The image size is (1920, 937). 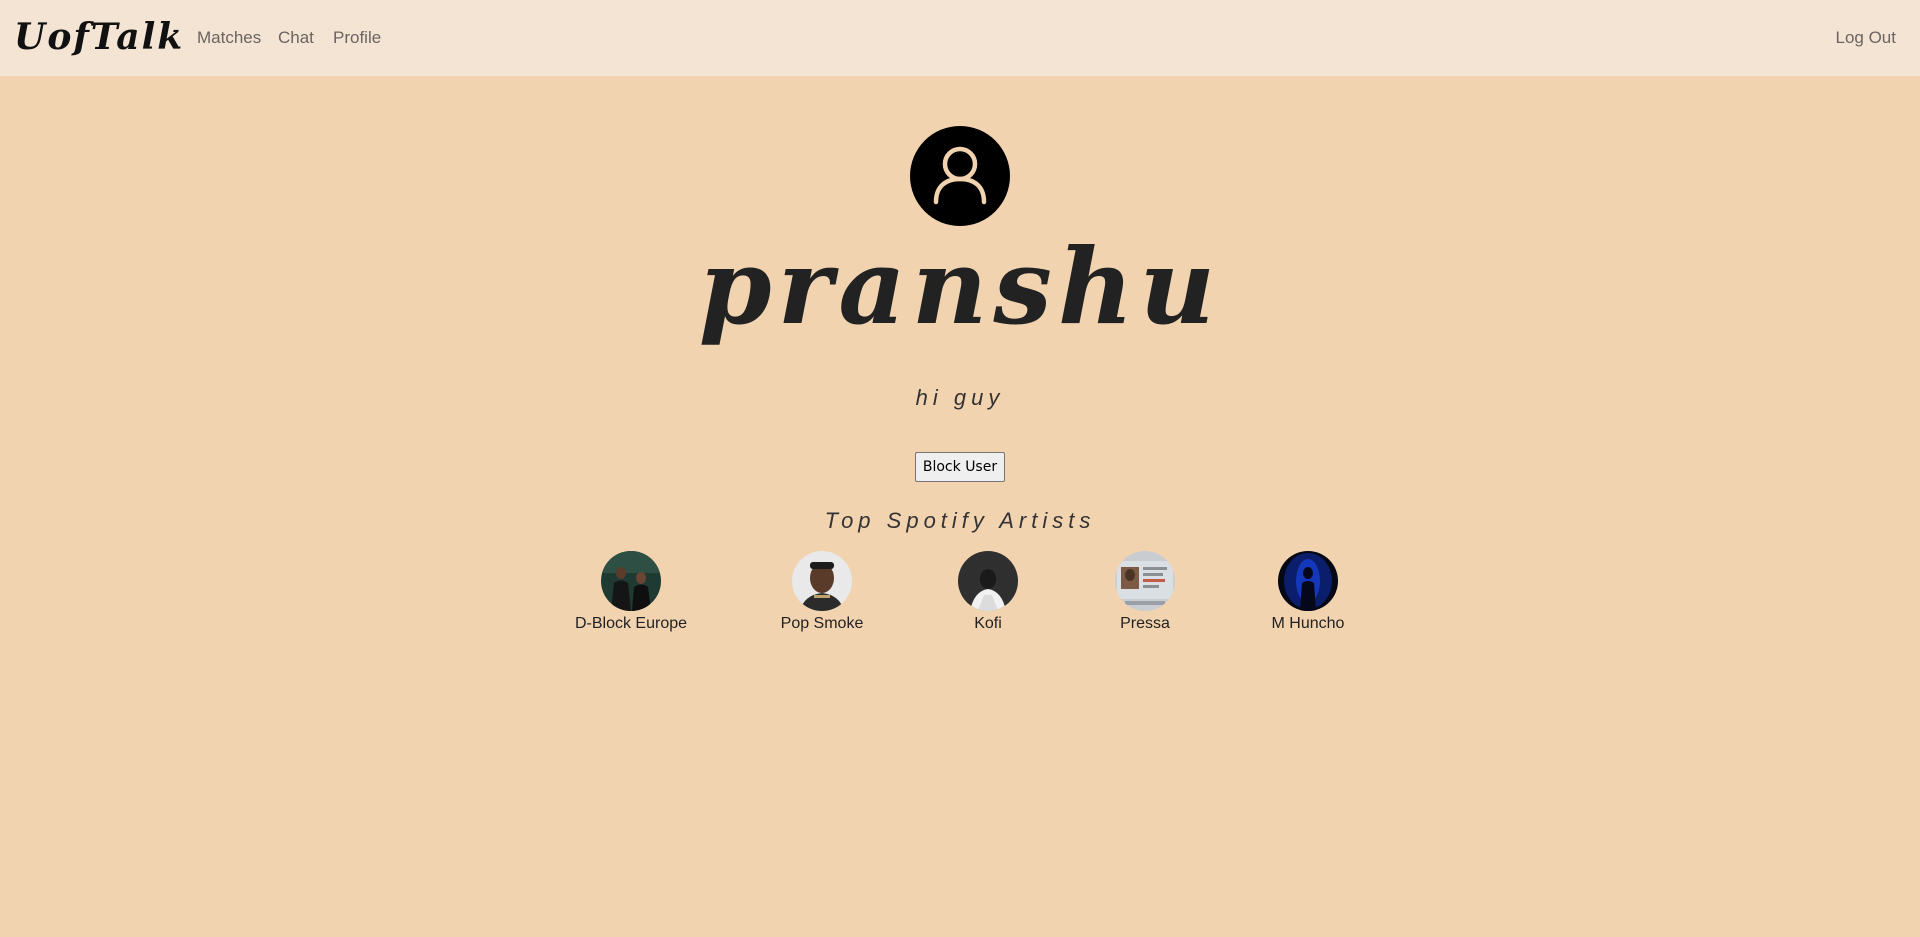 What do you see at coordinates (1866, 38) in the screenshot?
I see `logout-link: Log Out` at bounding box center [1866, 38].